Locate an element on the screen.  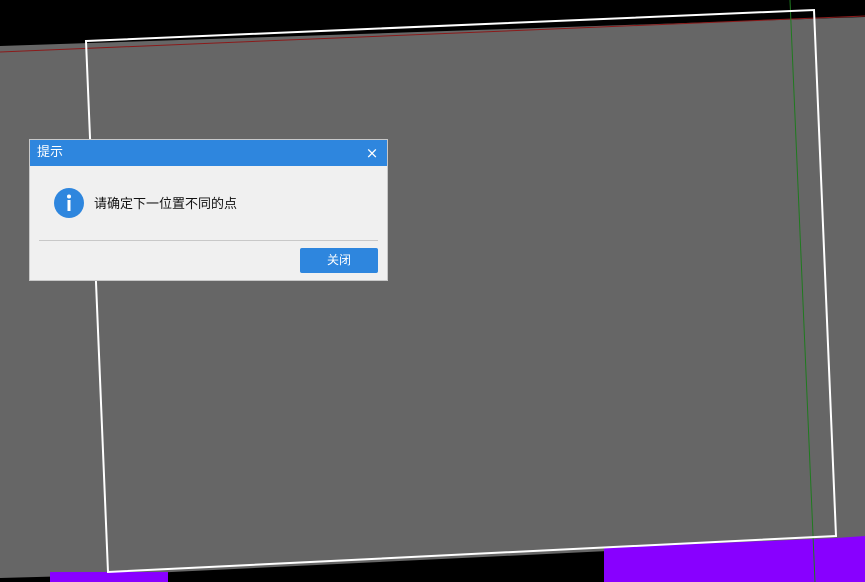
dialog-title: 提示 is located at coordinates (50, 152).